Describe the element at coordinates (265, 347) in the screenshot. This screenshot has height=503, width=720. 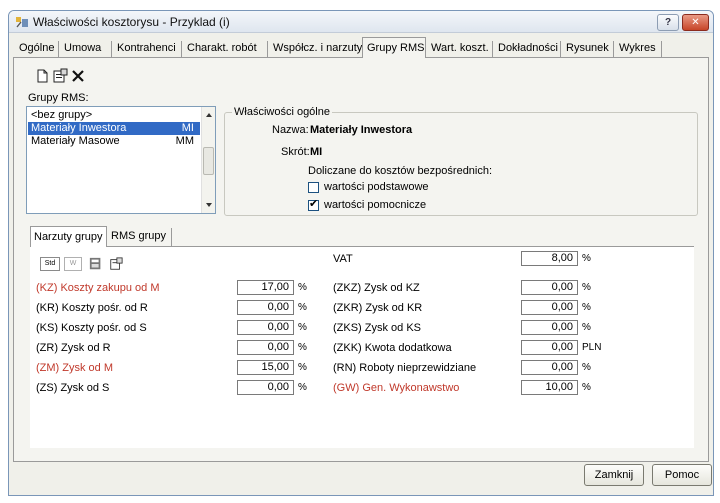
I see `rate-field-zr: 0,00` at that location.